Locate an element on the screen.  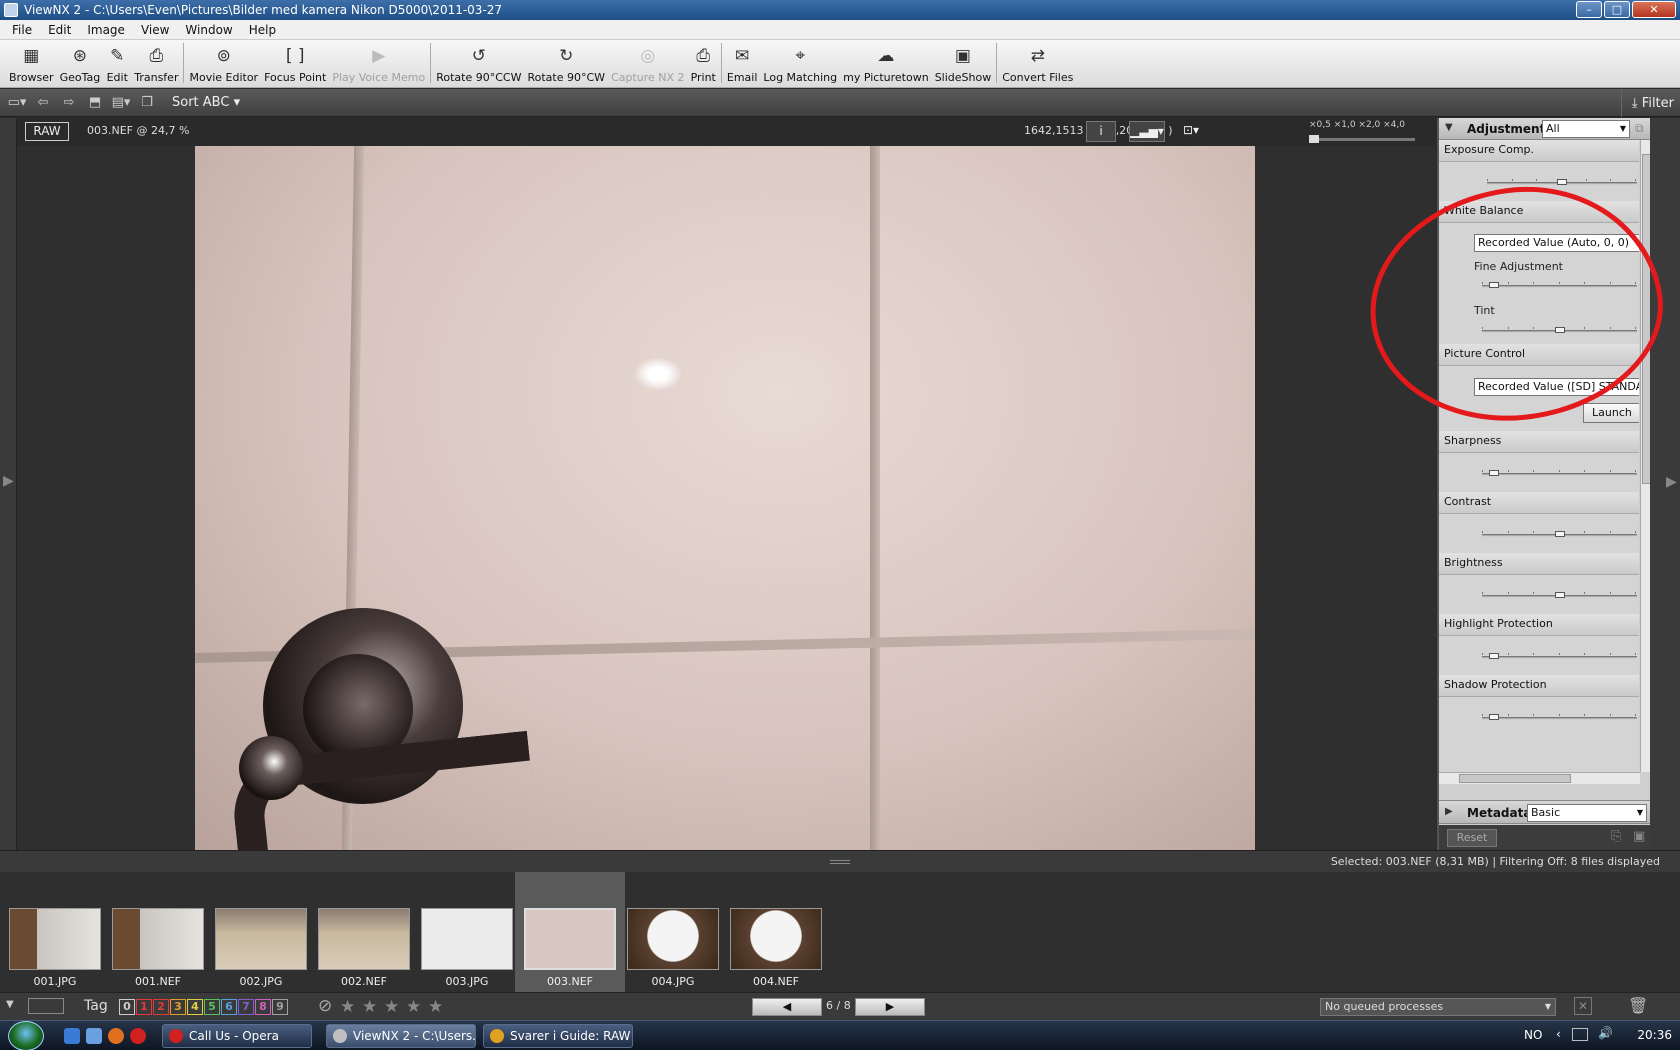
no-rating-icon: ⊘ is located at coordinates (325, 1006).